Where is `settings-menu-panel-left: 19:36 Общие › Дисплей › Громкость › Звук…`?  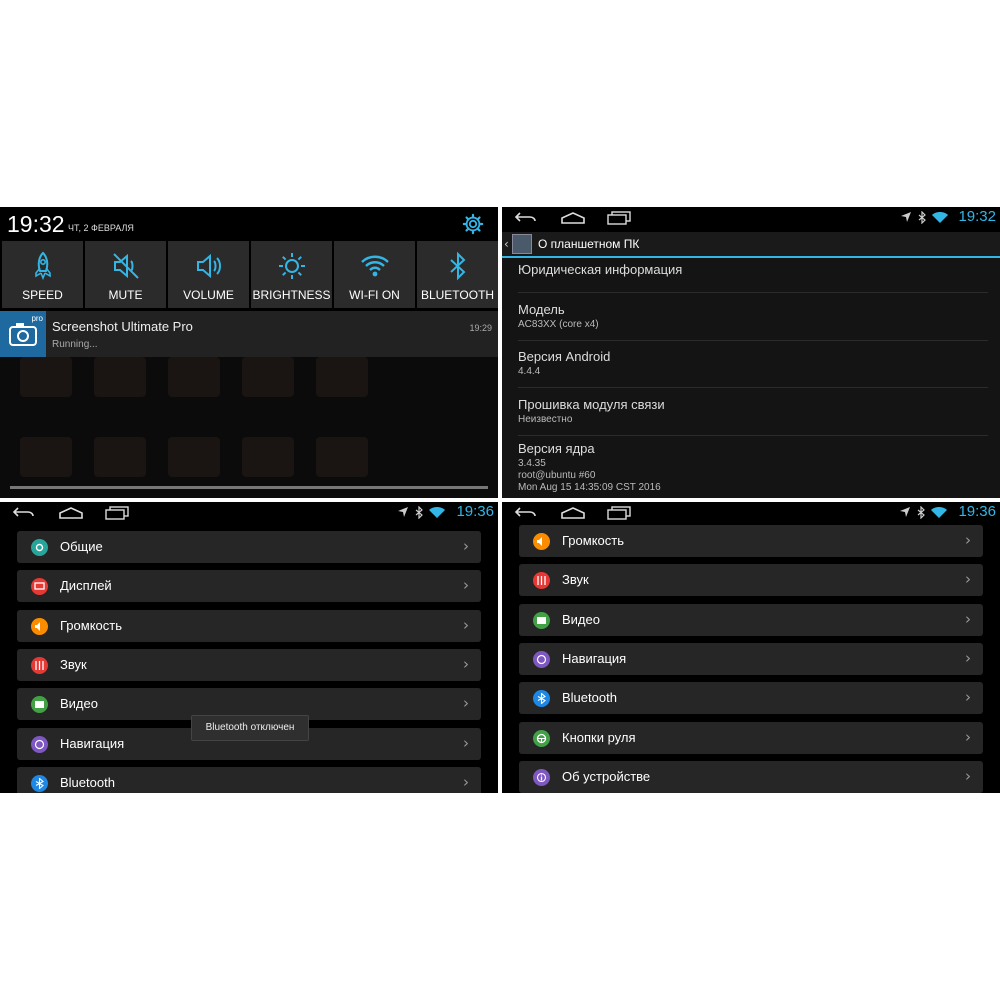 settings-menu-panel-left: 19:36 Общие › Дисплей › Громкость › Звук… is located at coordinates (249, 647).